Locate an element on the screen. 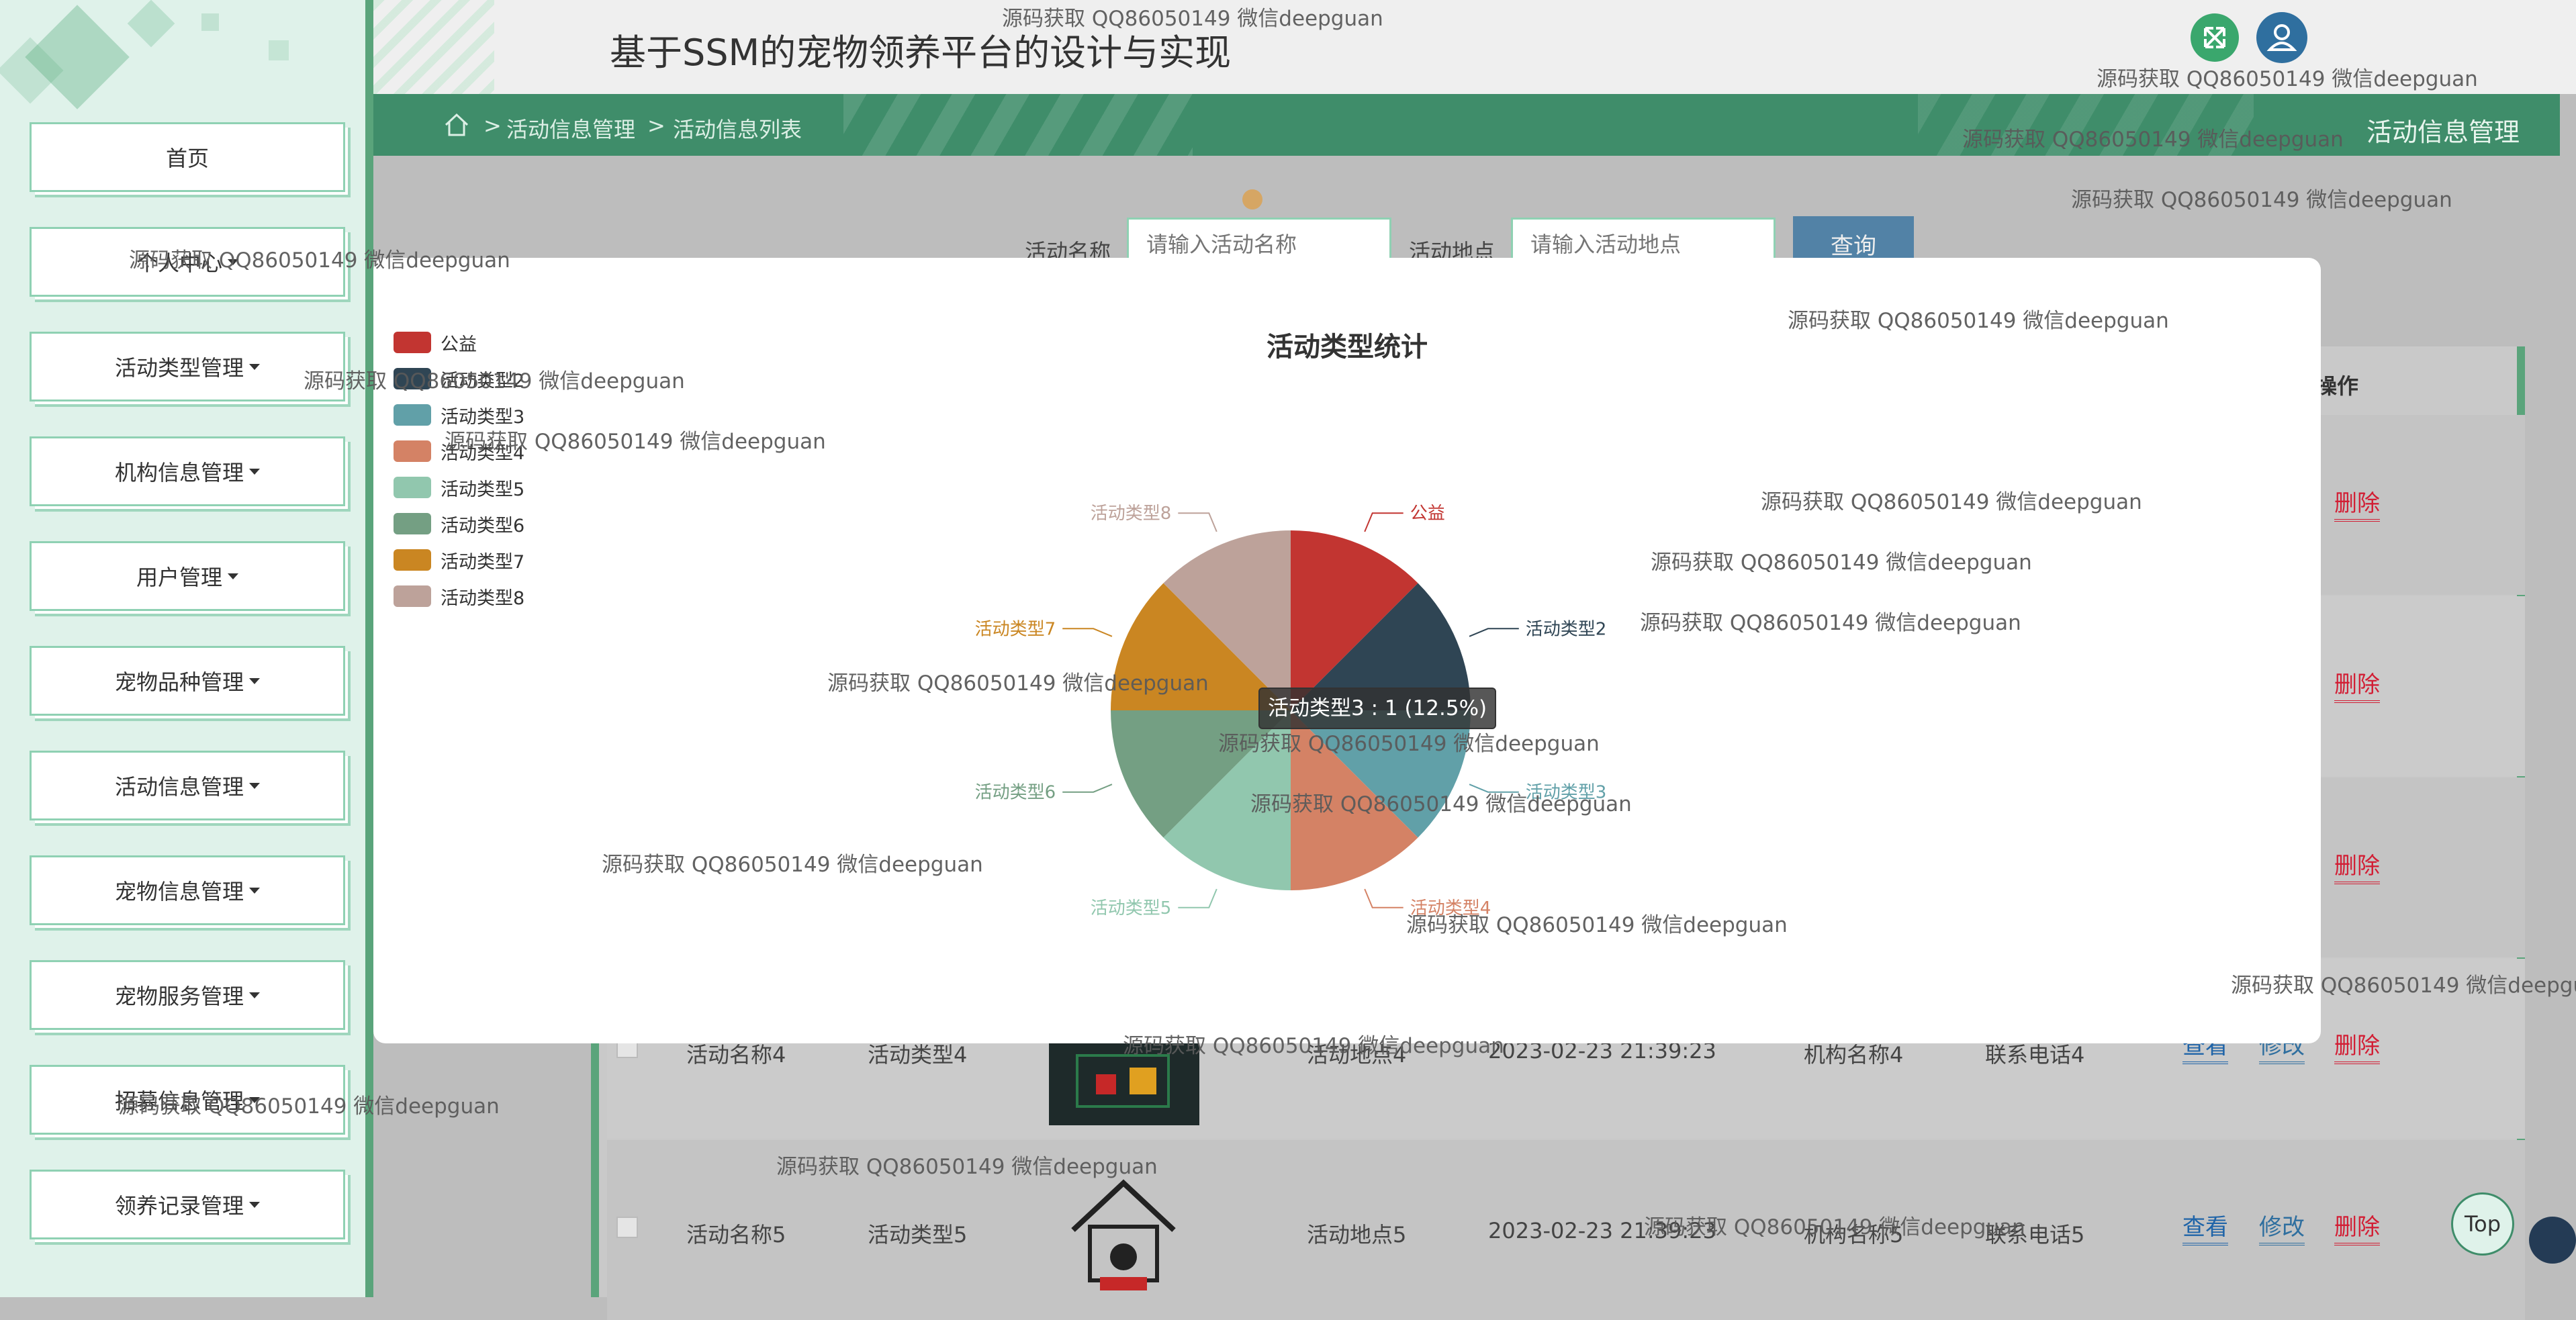 The image size is (2576, 1320). slice-label: 活动类型6 is located at coordinates (1015, 793).